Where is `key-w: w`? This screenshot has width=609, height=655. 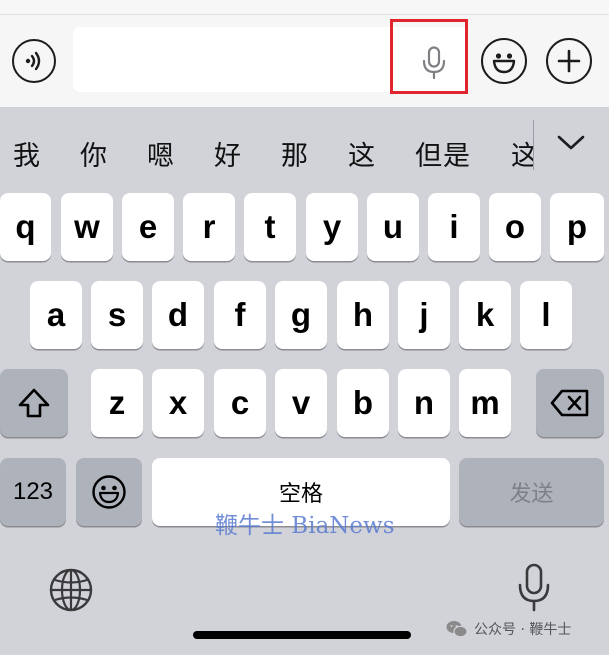 key-w: w is located at coordinates (87, 227).